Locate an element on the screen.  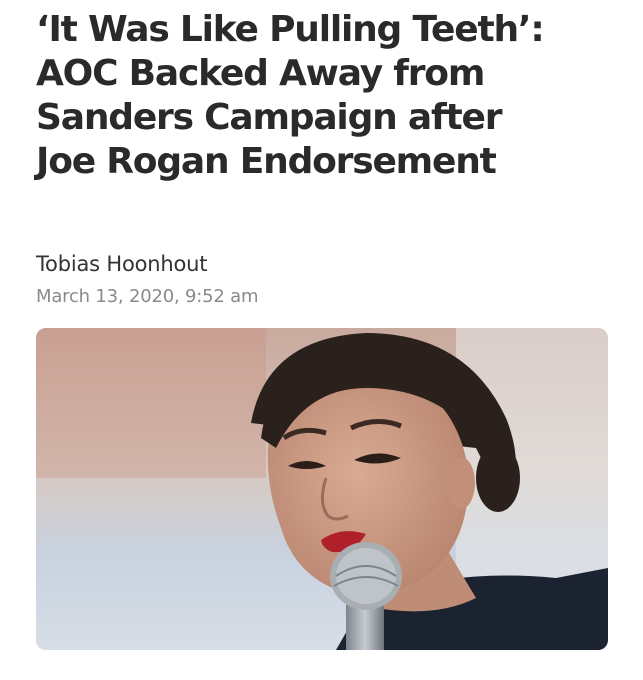
headline-line: ‘It Was Like Pulling Teeth’: is located at coordinates (290, 29).